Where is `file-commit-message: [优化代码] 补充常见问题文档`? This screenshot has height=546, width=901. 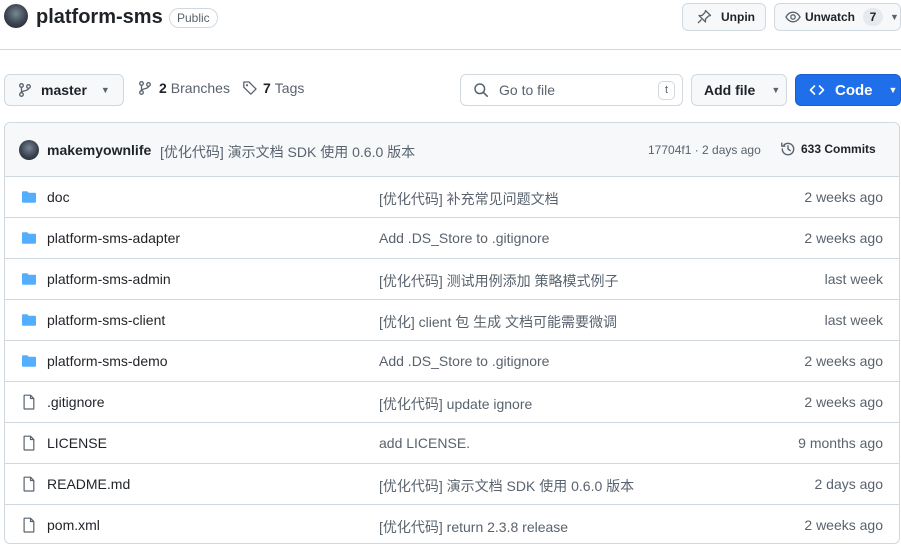
file-commit-message: [优化代码] 补充常见问题文档 is located at coordinates (469, 199).